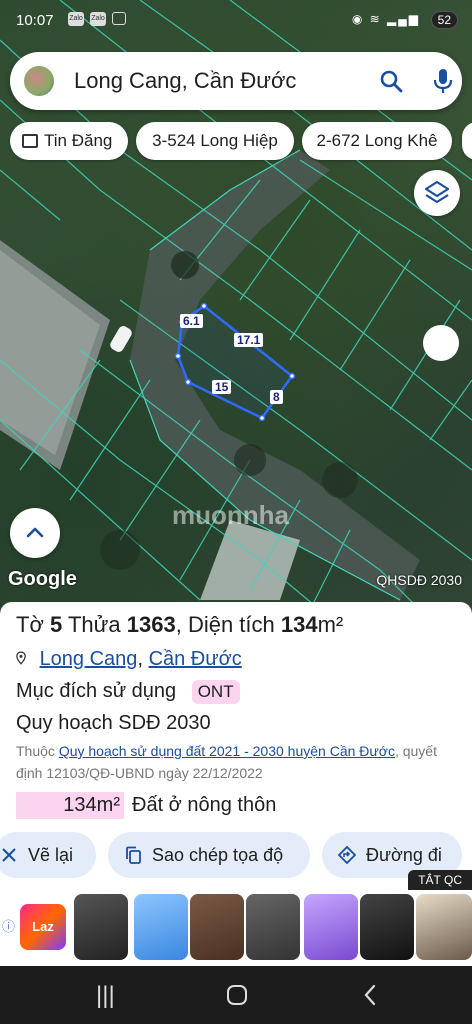 The width and height of the screenshot is (472, 1024). Describe the element at coordinates (42, 579) in the screenshot. I see `google-attribution: Google` at that location.